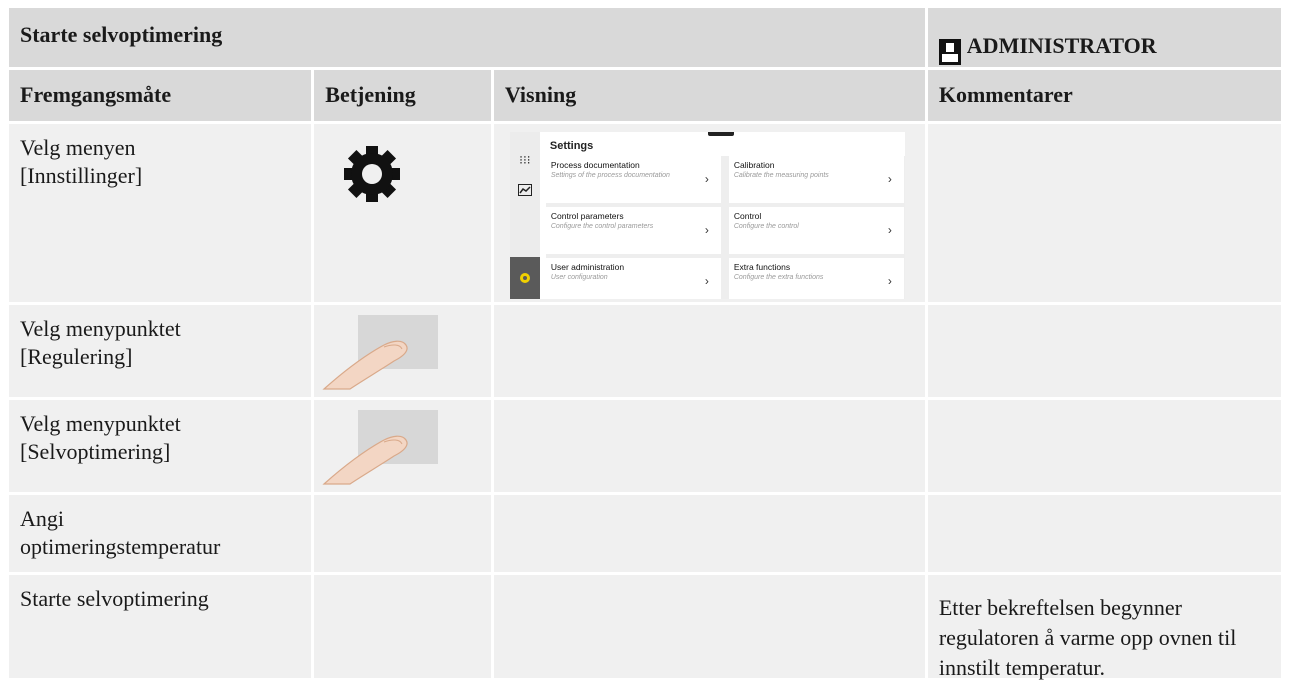  What do you see at coordinates (100, 342) in the screenshot?
I see `step-text: Velg menypunktet [Regulering]` at bounding box center [100, 342].